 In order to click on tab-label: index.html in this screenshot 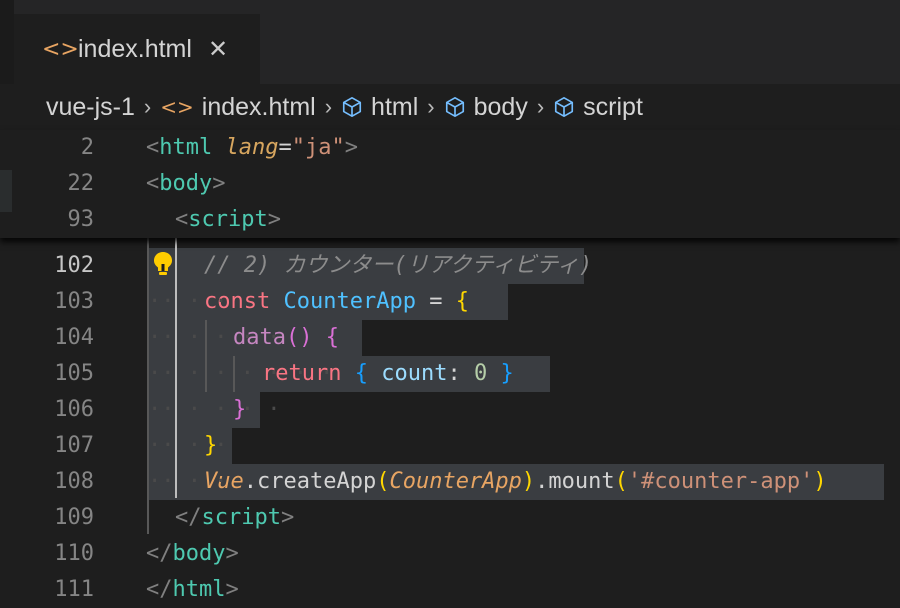, I will do `click(135, 48)`.